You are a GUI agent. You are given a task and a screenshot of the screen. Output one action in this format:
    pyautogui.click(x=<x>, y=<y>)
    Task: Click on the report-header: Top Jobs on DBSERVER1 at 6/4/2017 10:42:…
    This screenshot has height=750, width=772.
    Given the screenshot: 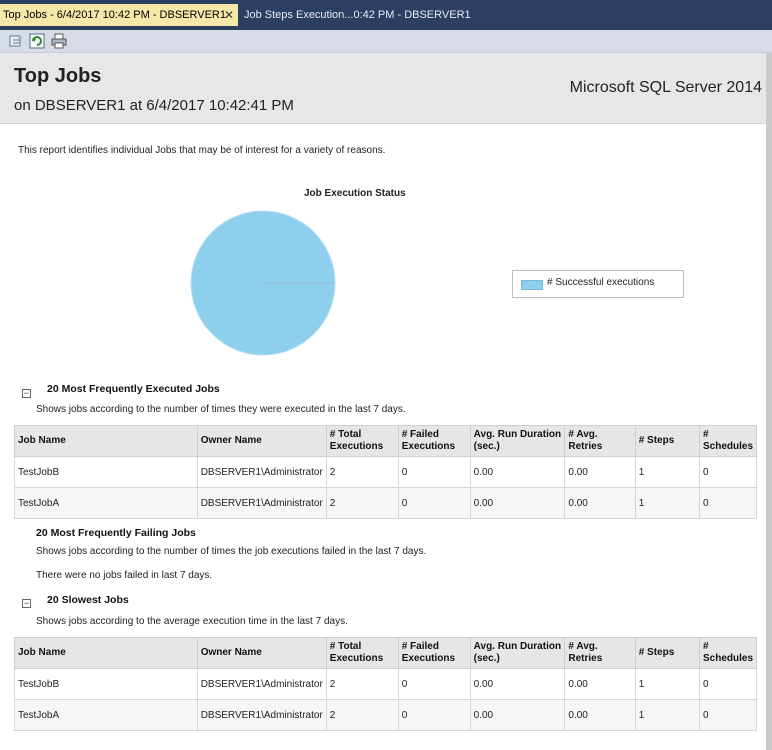 What is the action you would take?
    pyautogui.click(x=383, y=88)
    